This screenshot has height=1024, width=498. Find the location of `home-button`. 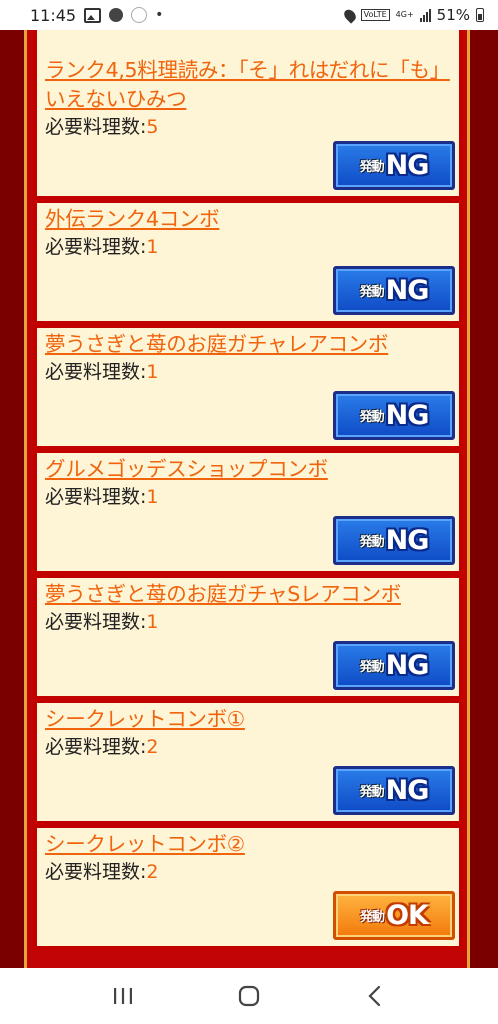

home-button is located at coordinates (249, 996).